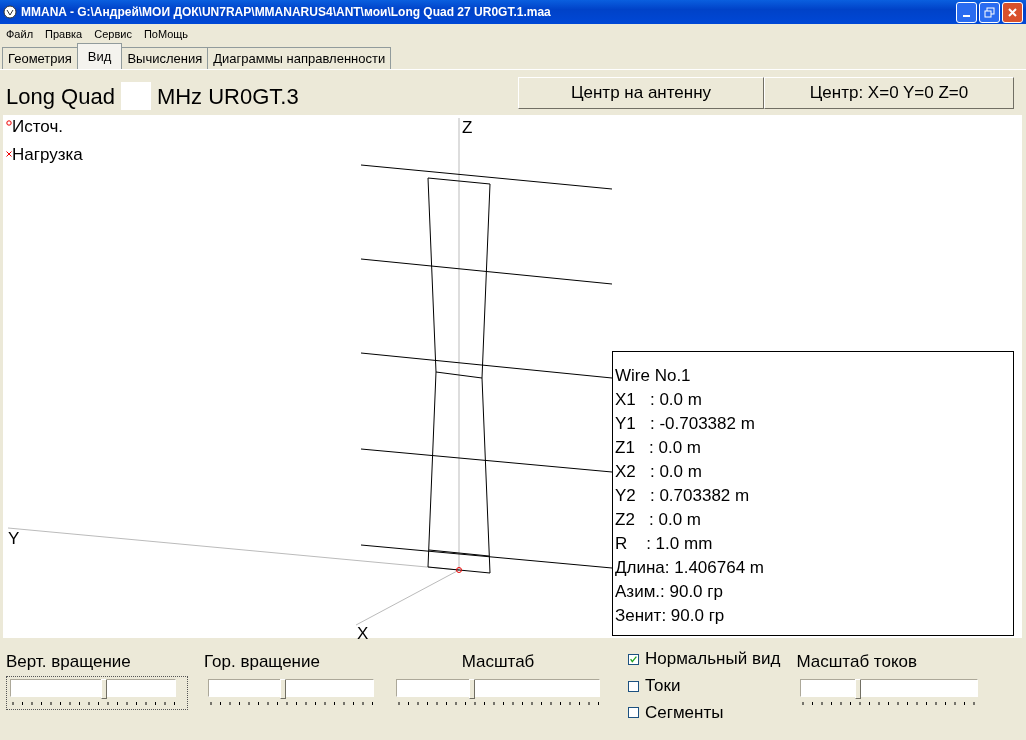  What do you see at coordinates (690, 568) in the screenshot?
I see `wire-info-line: Длина: 1.406764 m` at bounding box center [690, 568].